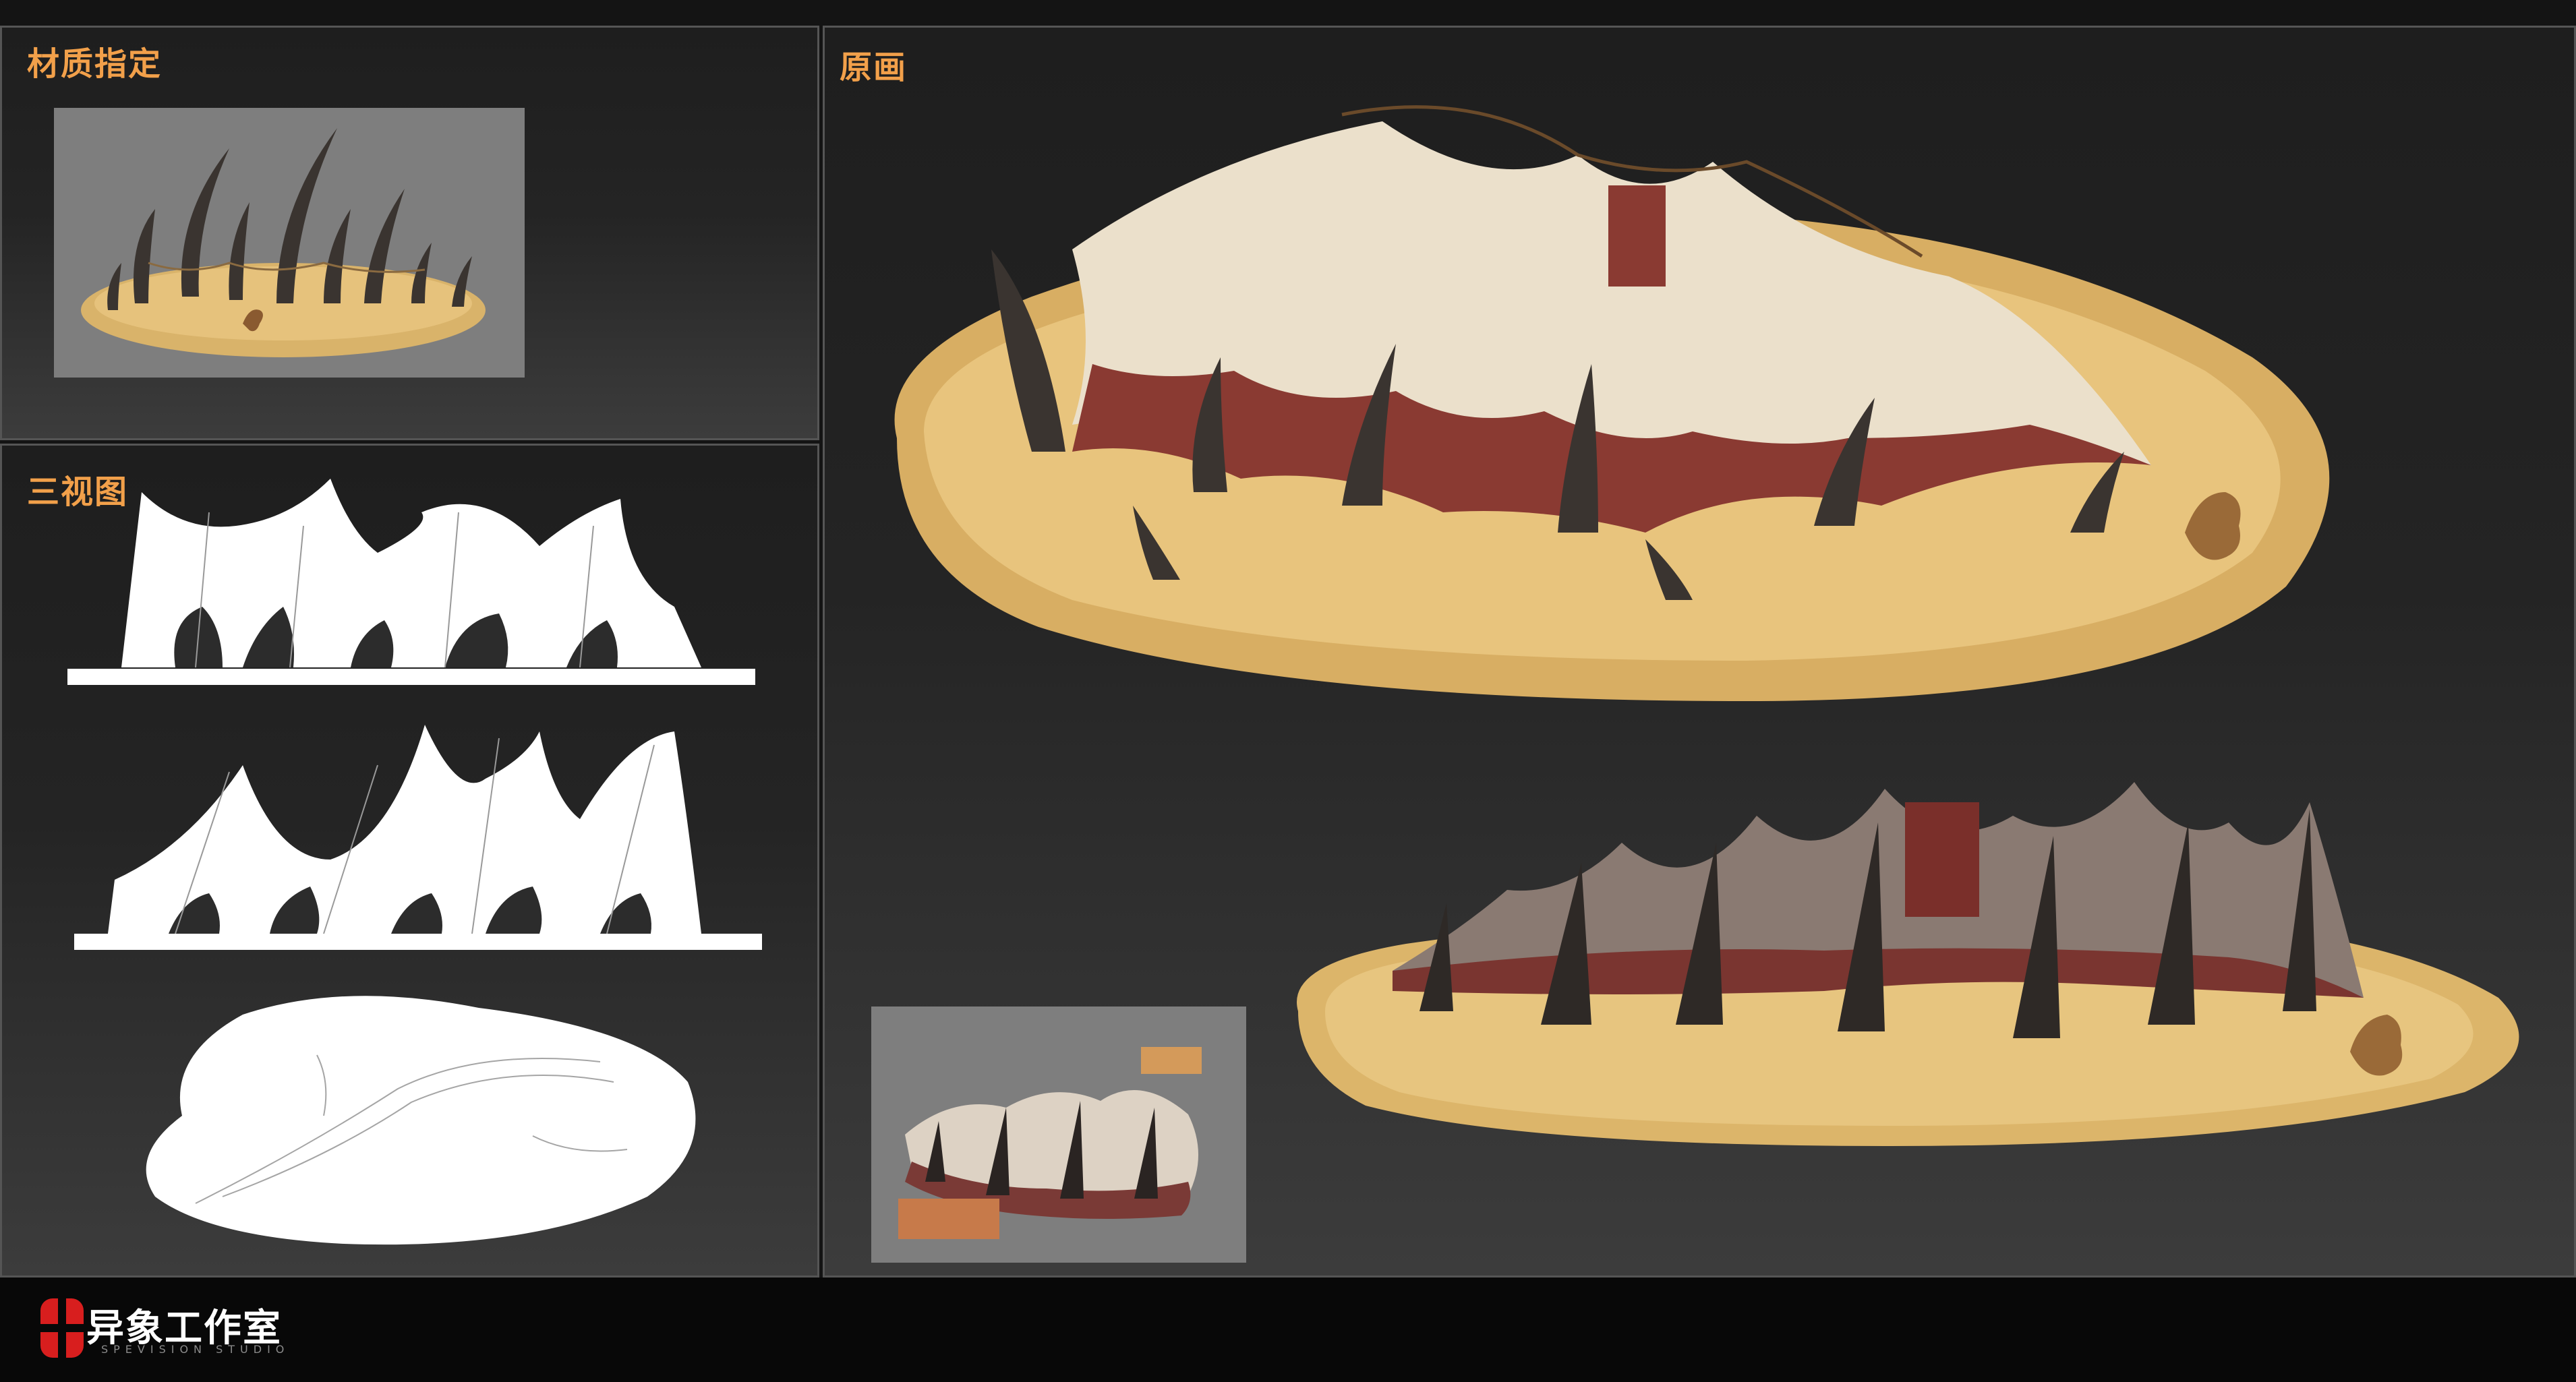  I want to click on material-panel-title: 材质指定, so click(95, 64).